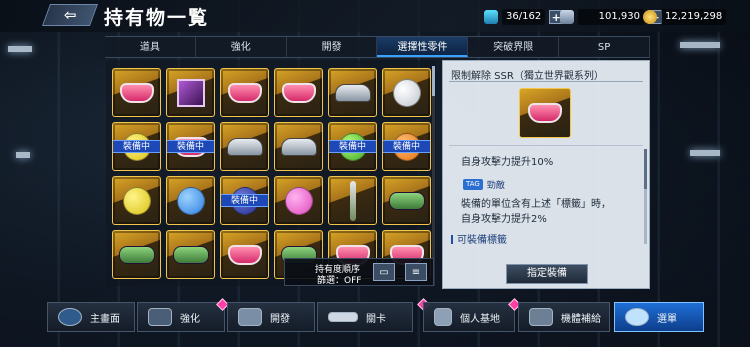 This screenshot has width=750, height=347. I want to click on nav-label: 機體補給, so click(581, 319).